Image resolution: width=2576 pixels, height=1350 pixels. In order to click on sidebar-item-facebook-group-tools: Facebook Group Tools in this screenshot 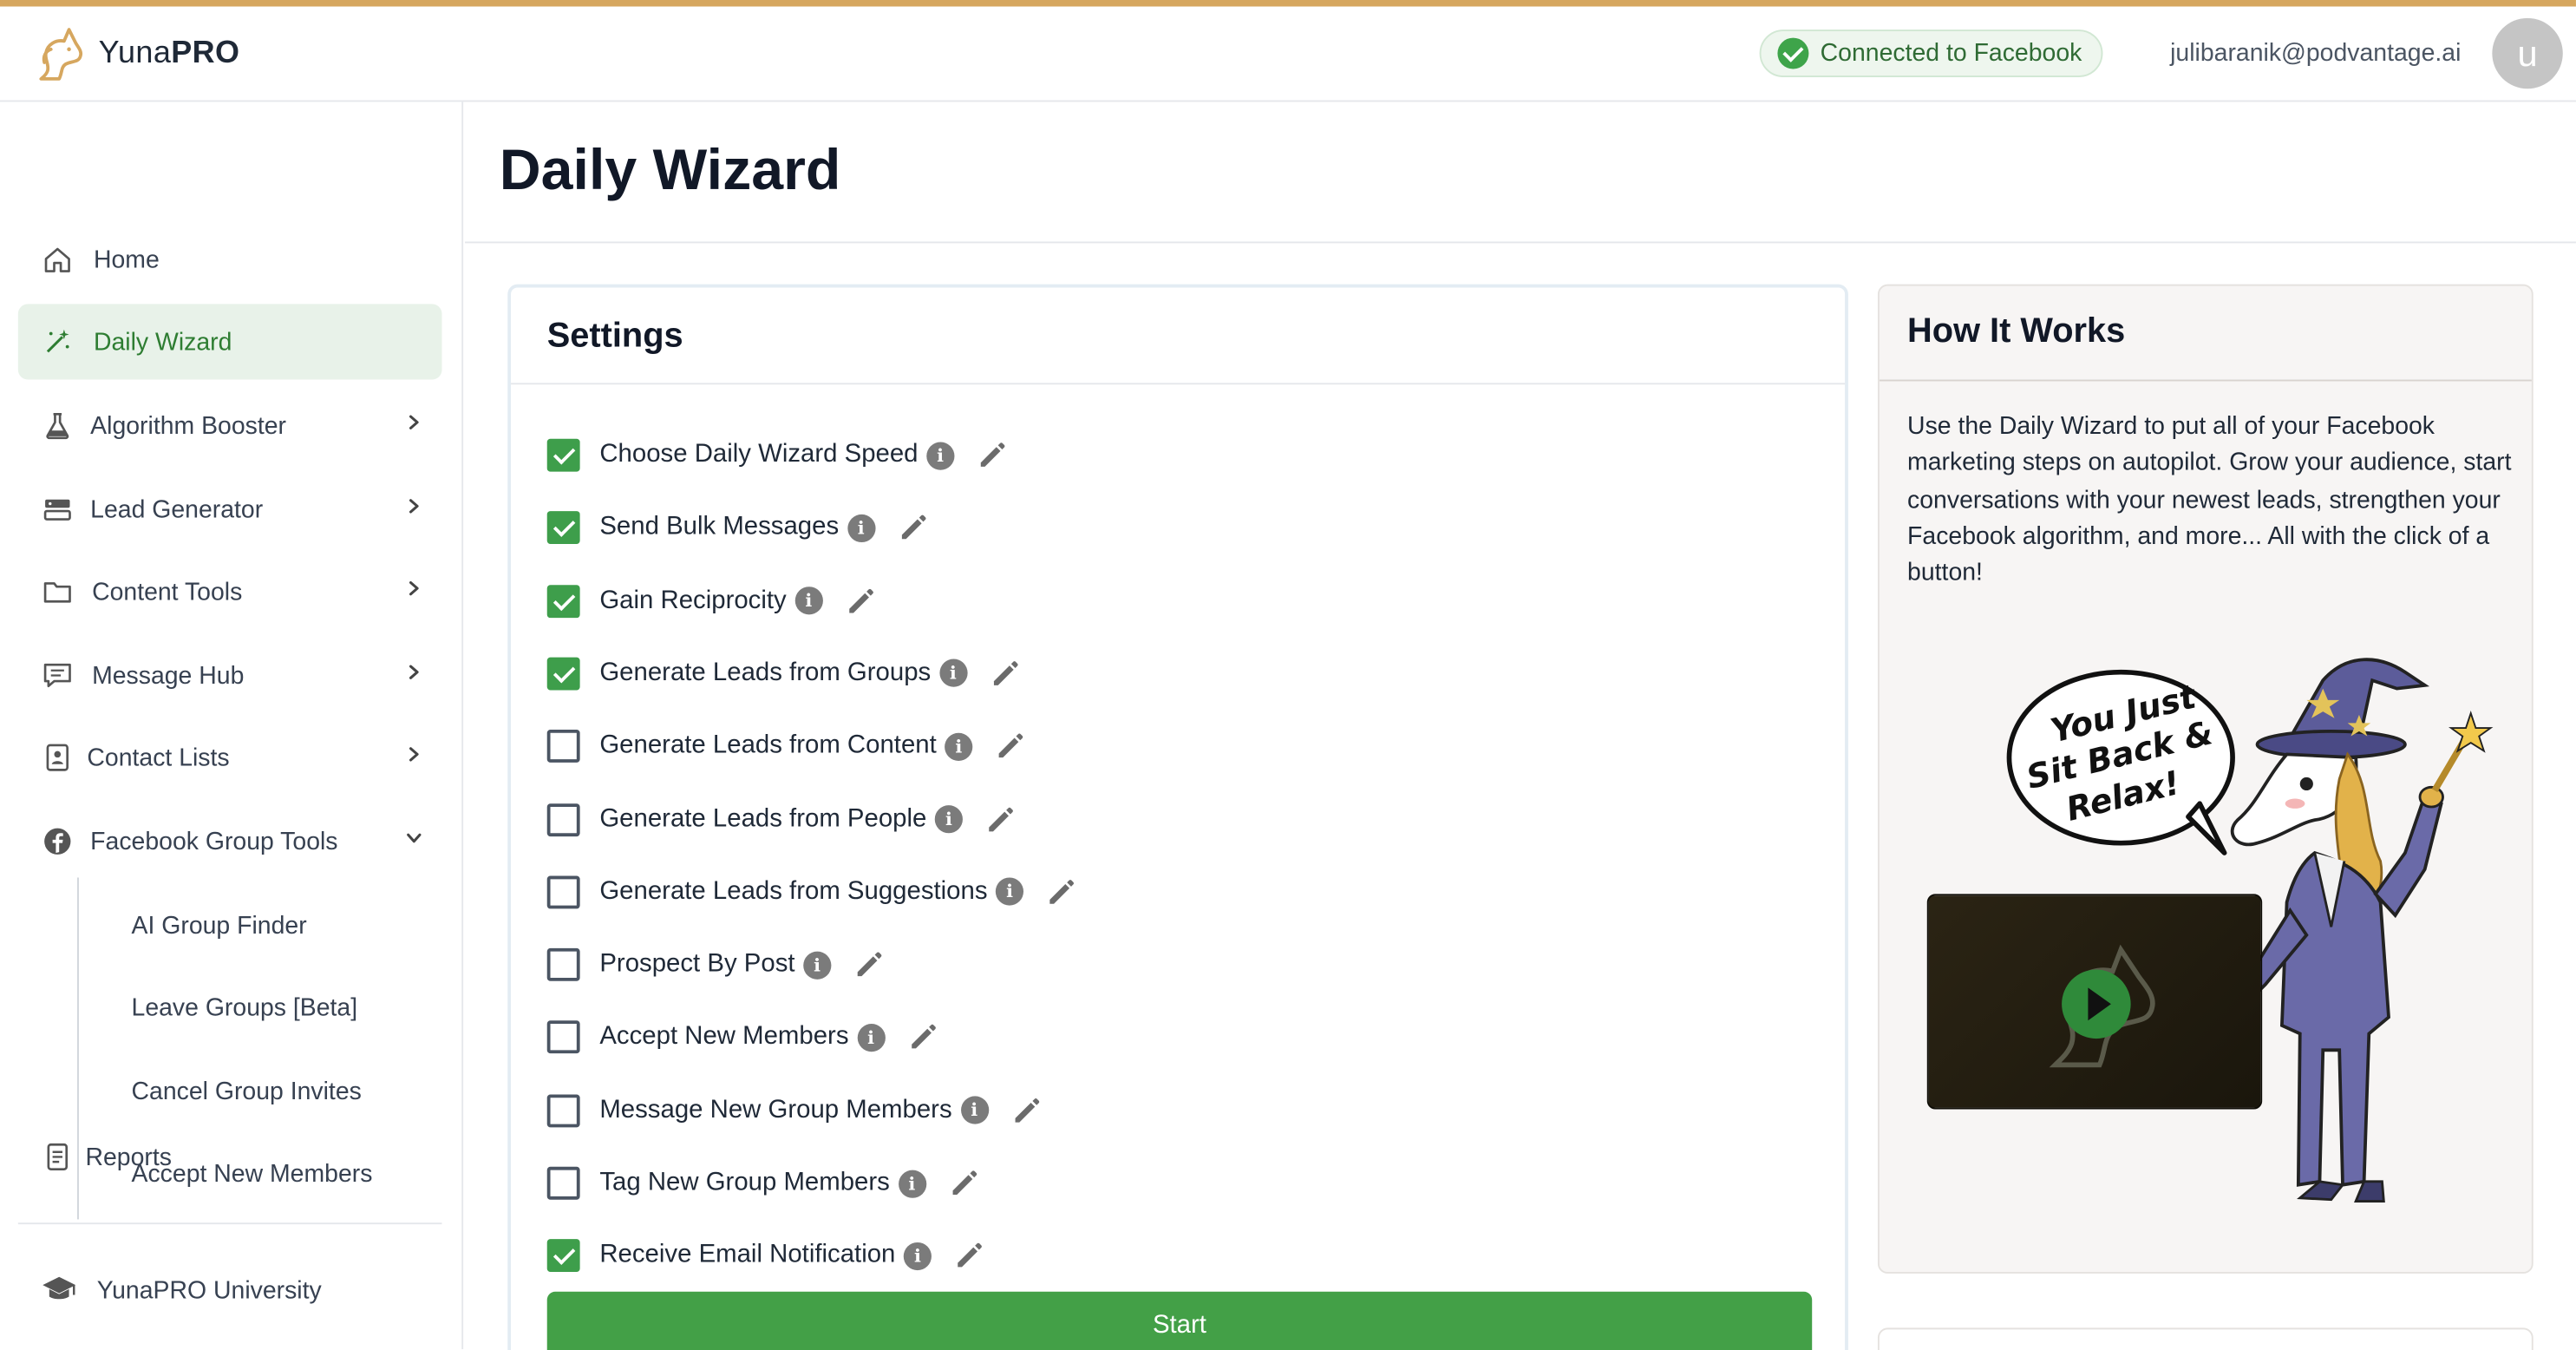, I will do `click(230, 841)`.